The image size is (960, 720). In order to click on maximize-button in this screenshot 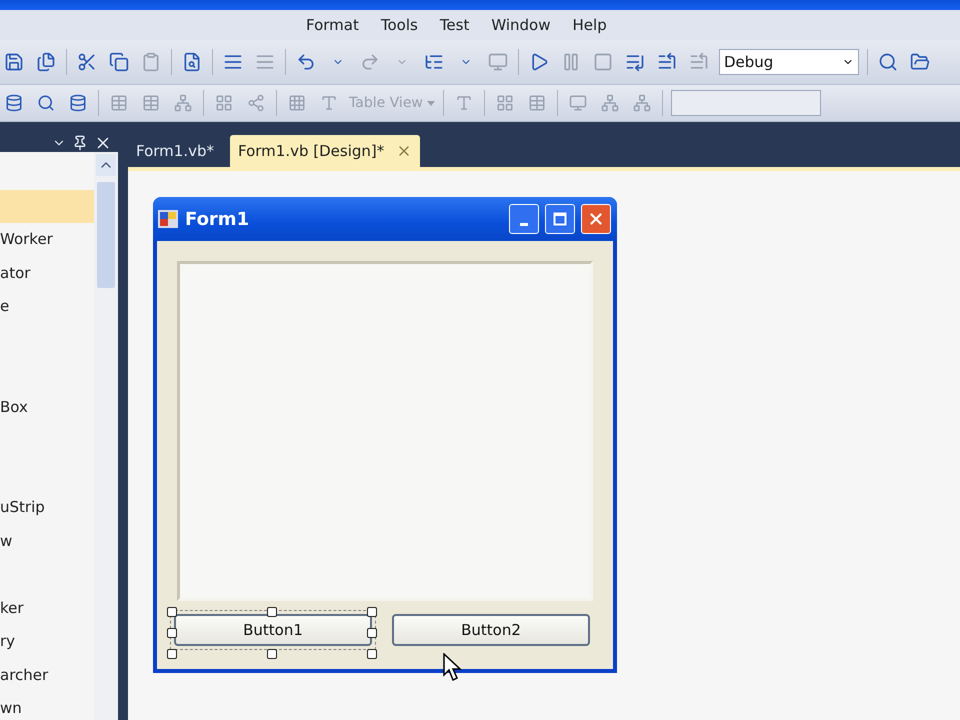, I will do `click(560, 219)`.